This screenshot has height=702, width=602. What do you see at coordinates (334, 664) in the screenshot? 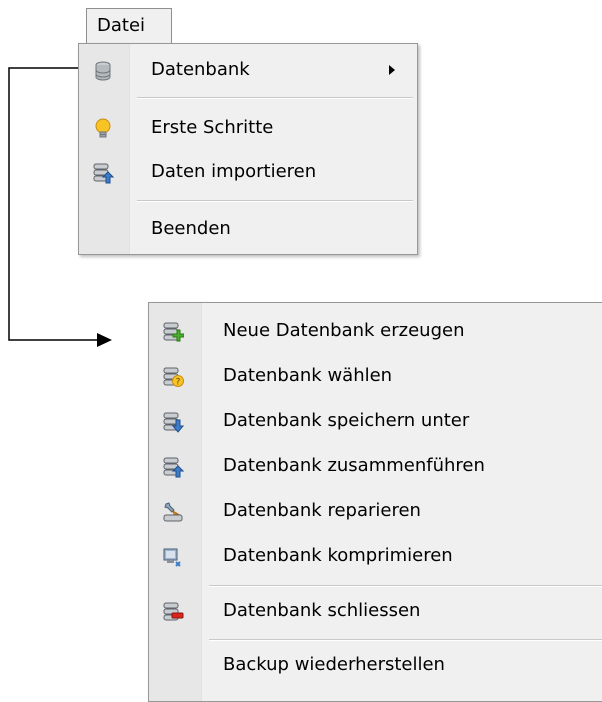
I see `menu-item-label: Backup wiederherstellen` at bounding box center [334, 664].